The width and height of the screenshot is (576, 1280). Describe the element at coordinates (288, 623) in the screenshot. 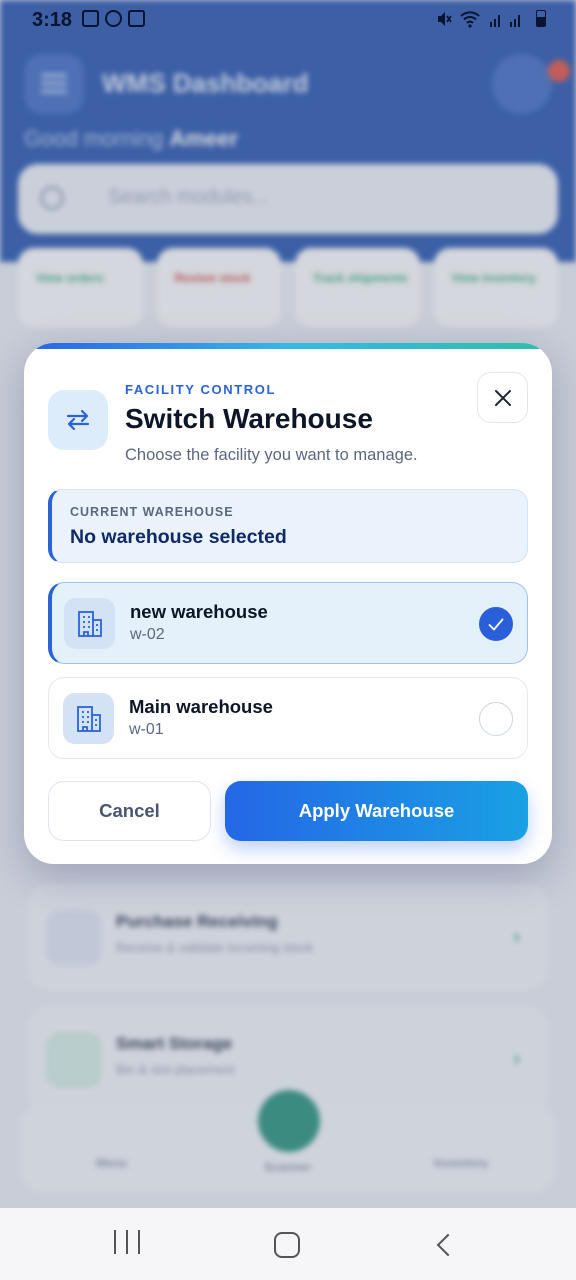

I see `warehouse-option-new-warehouse: new warehouse w-02` at that location.